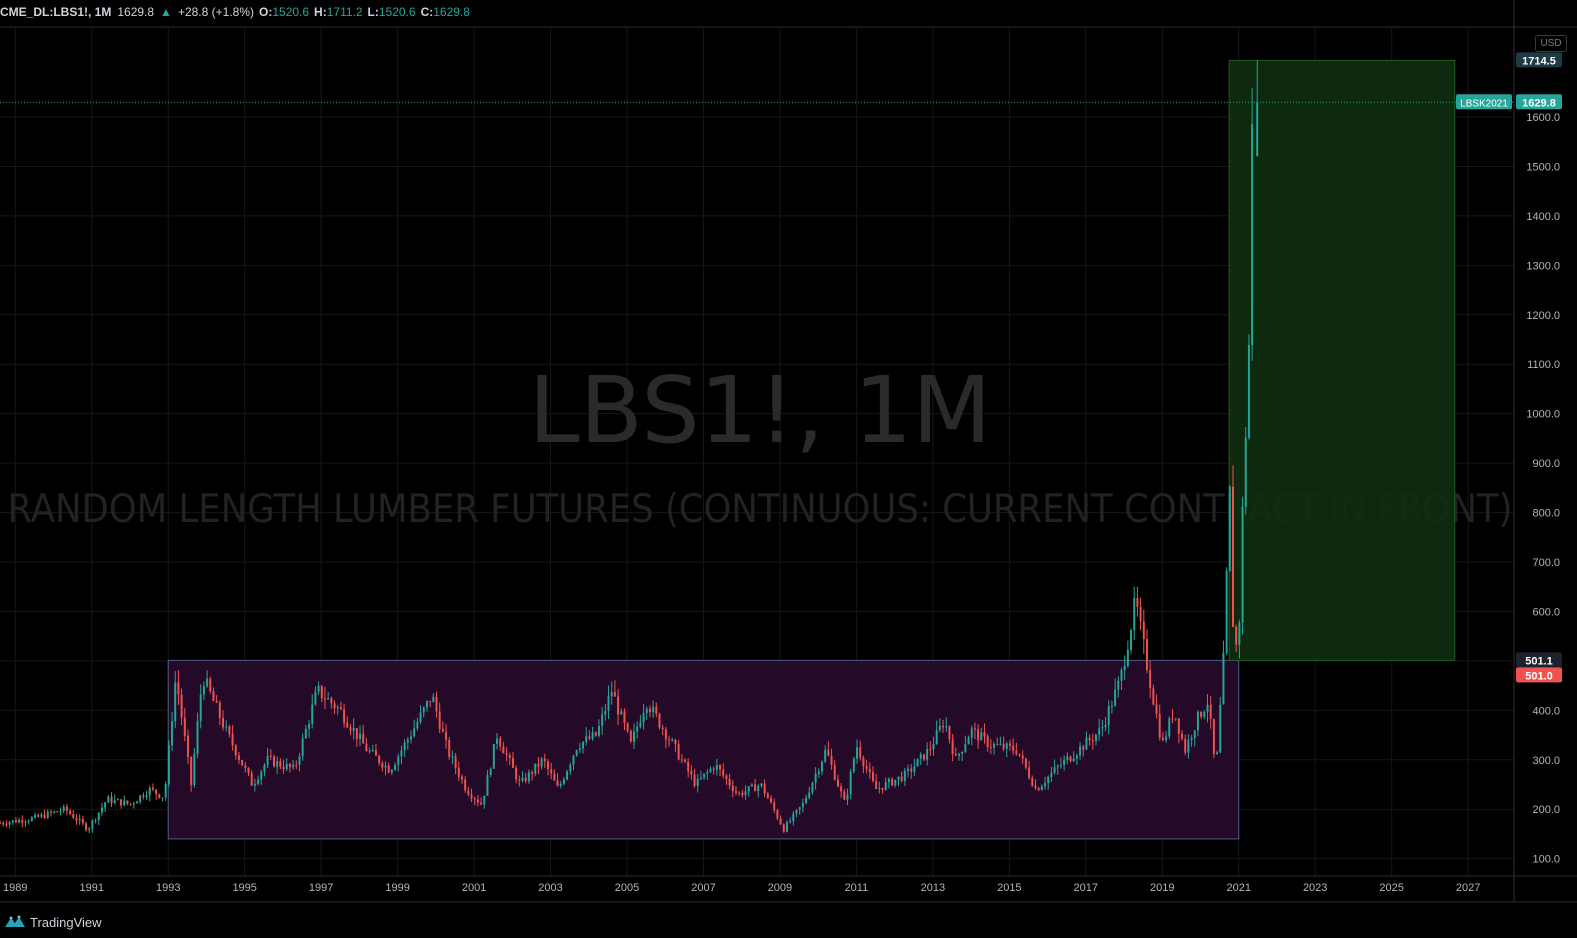 This screenshot has height=938, width=1577. I want to click on y-tick-label: 1100.0, so click(1543, 365).